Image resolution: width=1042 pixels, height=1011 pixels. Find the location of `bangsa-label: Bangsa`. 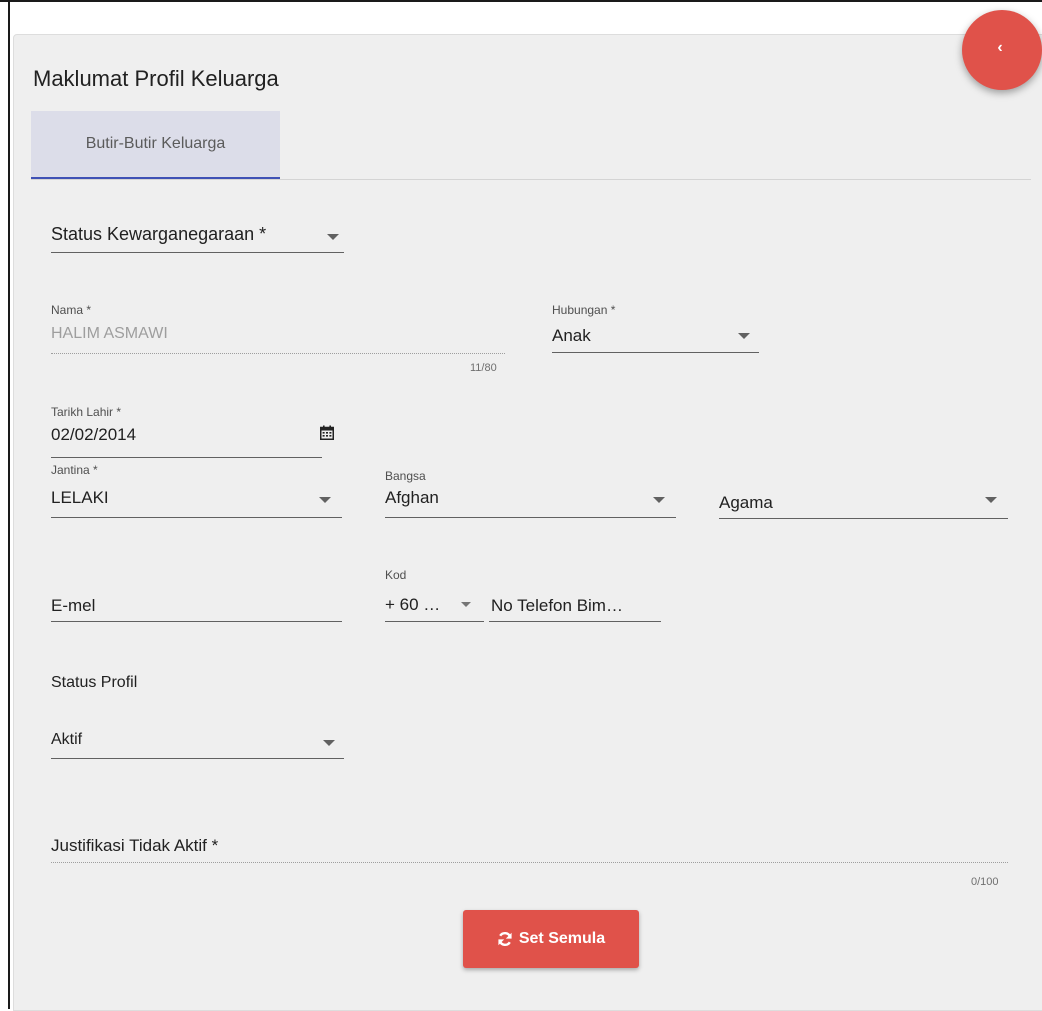

bangsa-label: Bangsa is located at coordinates (405, 476).